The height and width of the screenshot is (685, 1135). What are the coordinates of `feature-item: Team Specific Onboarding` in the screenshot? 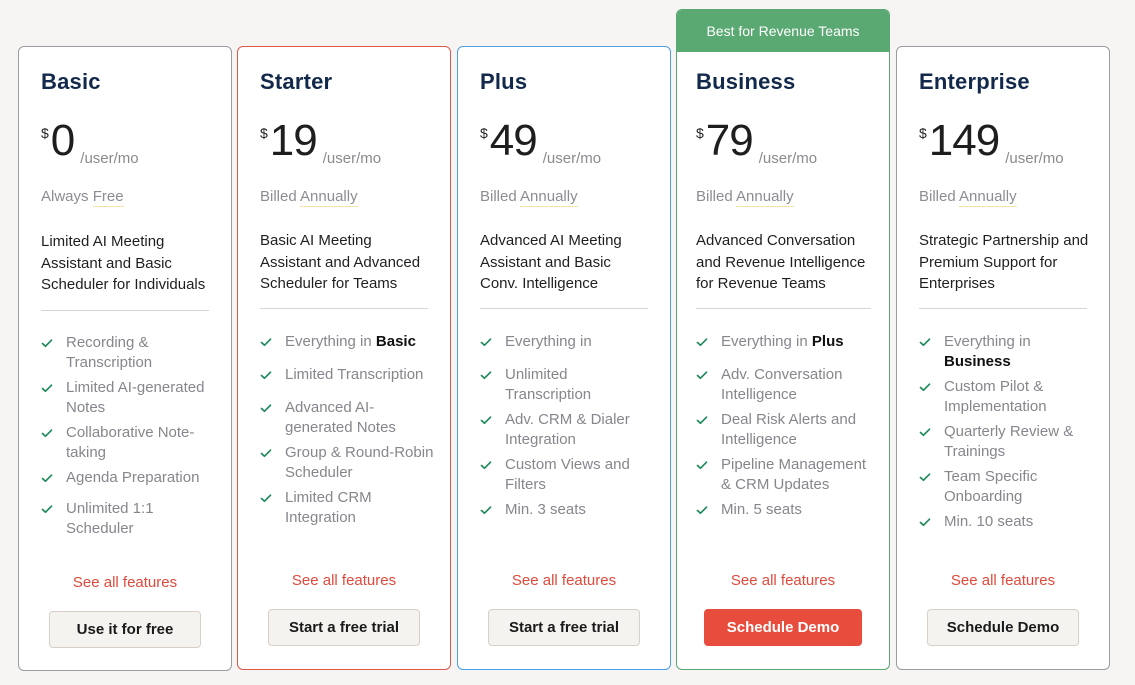 It's located at (1007, 487).